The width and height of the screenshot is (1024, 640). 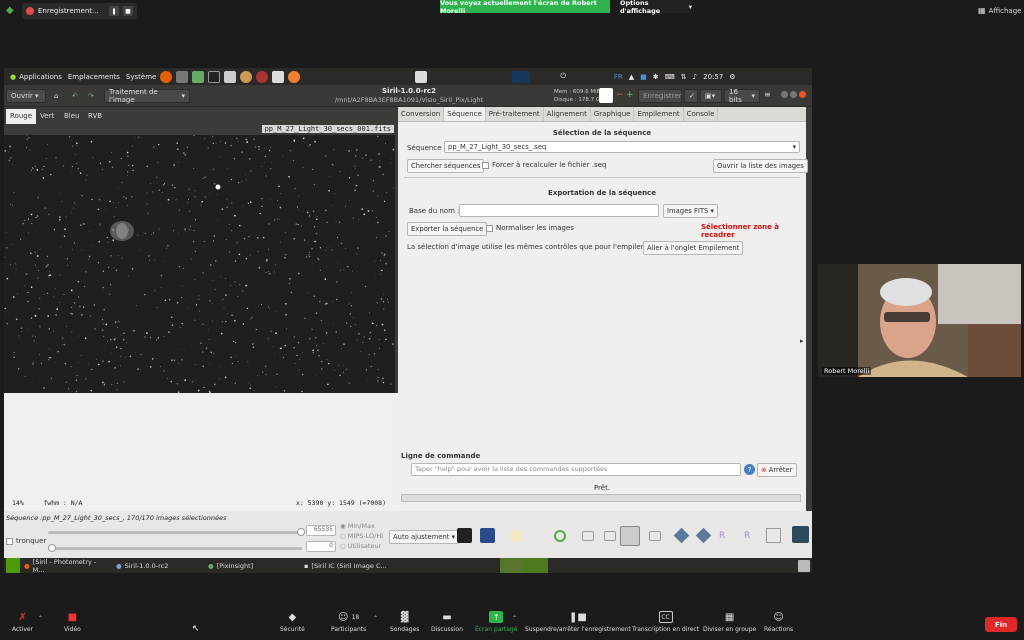 I want to click on lang-indicator: FR, so click(x=618, y=77).